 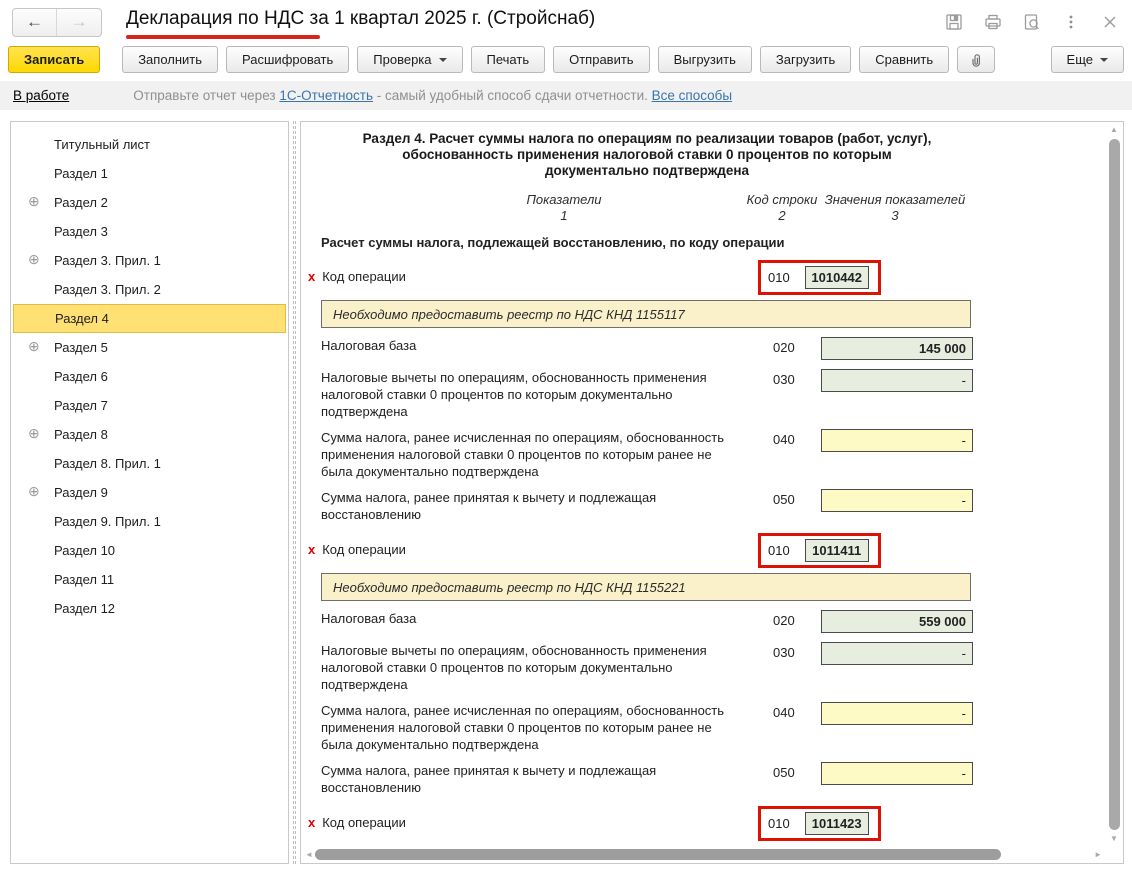 I want to click on scroll-down-arrow: ▼, so click(x=1114, y=838).